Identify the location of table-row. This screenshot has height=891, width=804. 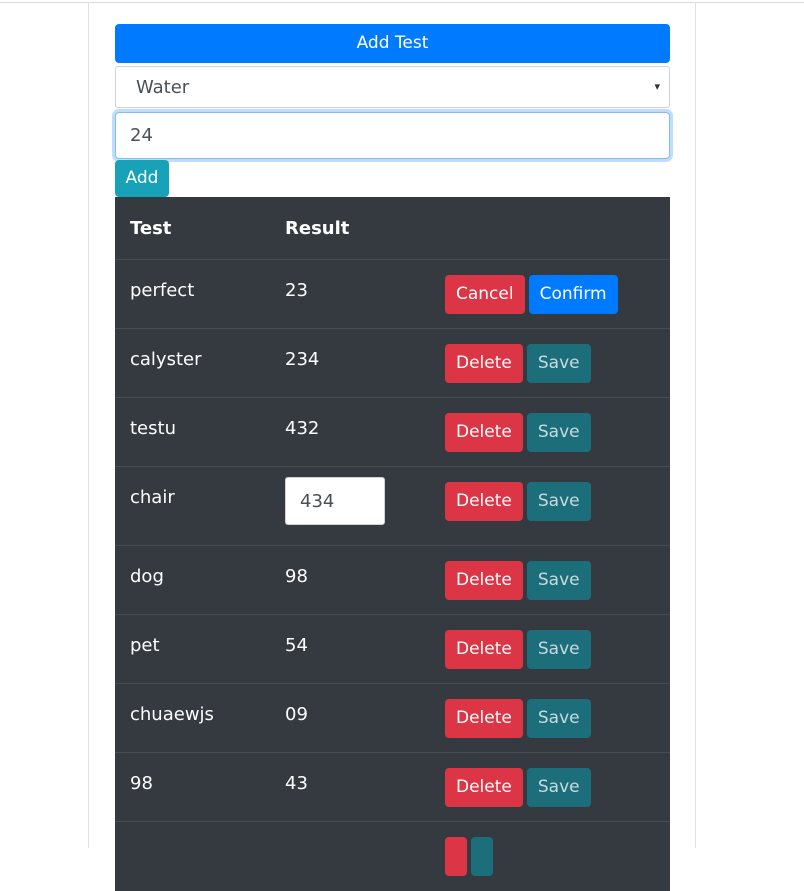
(392, 856).